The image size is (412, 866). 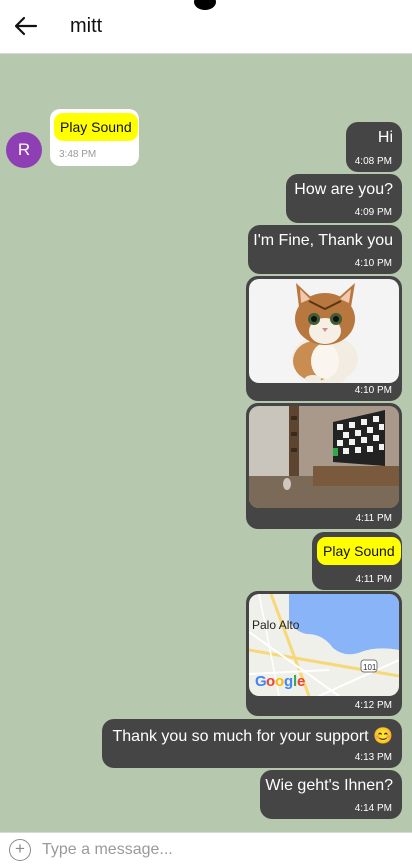 I want to click on outgoing-message: Hi 4:08 PM, so click(x=374, y=147).